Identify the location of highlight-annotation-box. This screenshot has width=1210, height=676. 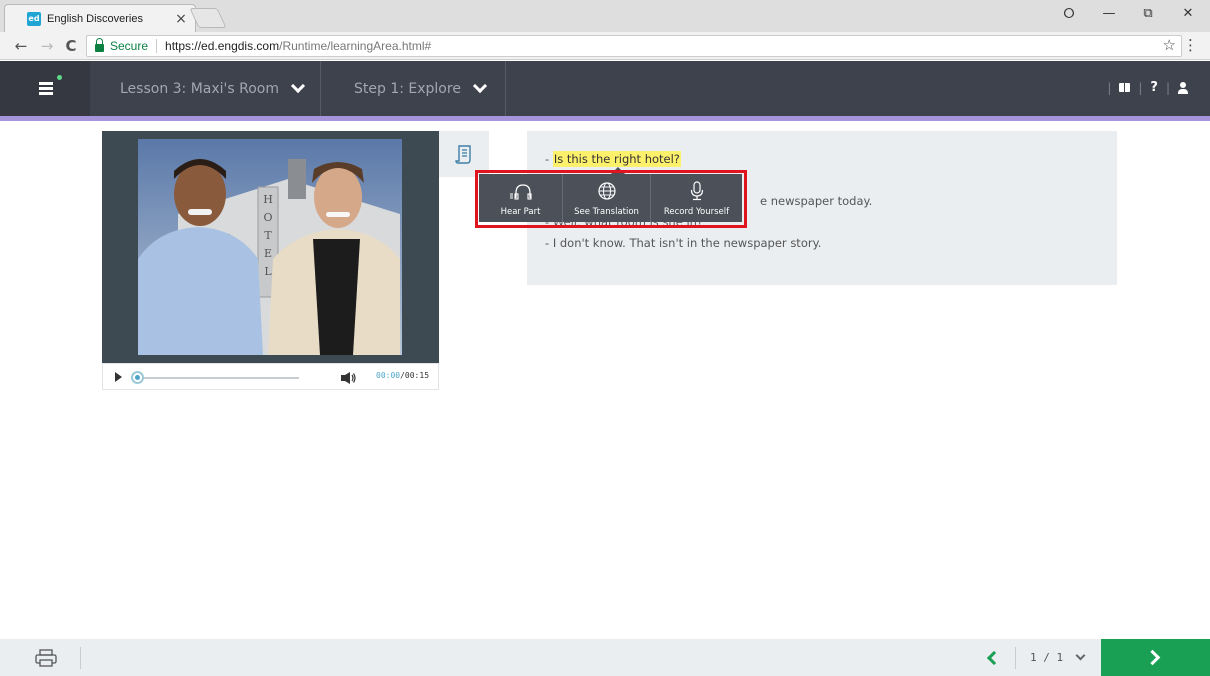
(611, 199).